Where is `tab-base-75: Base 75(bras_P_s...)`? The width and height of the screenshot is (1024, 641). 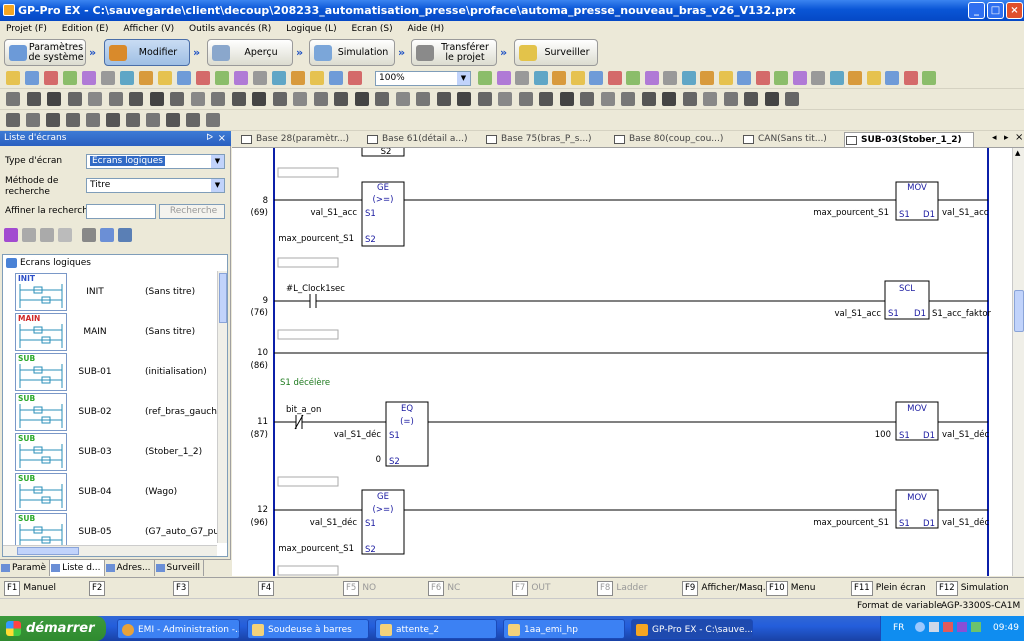 tab-base-75: Base 75(bras_P_s...) is located at coordinates (547, 139).